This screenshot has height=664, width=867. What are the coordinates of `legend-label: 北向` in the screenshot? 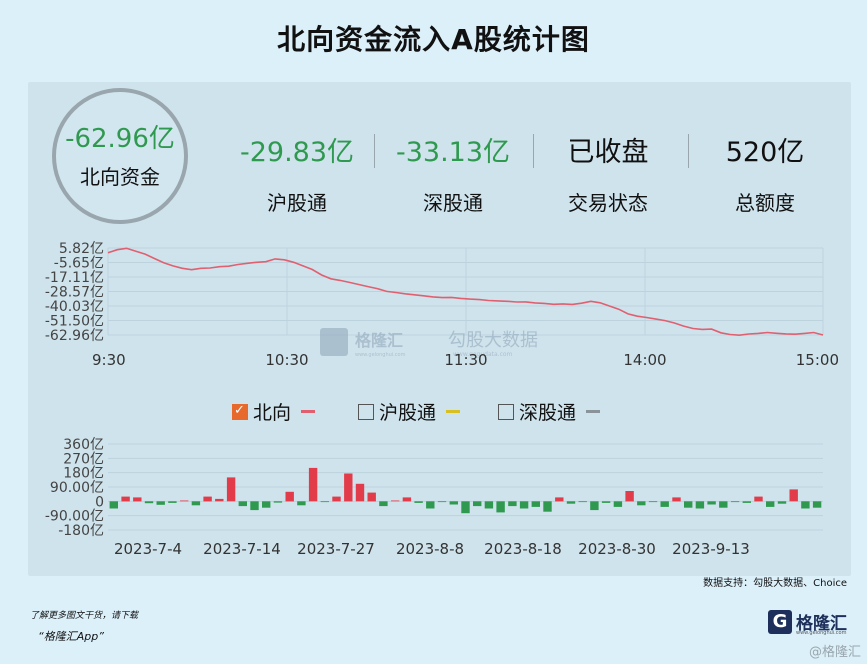 It's located at (272, 413).